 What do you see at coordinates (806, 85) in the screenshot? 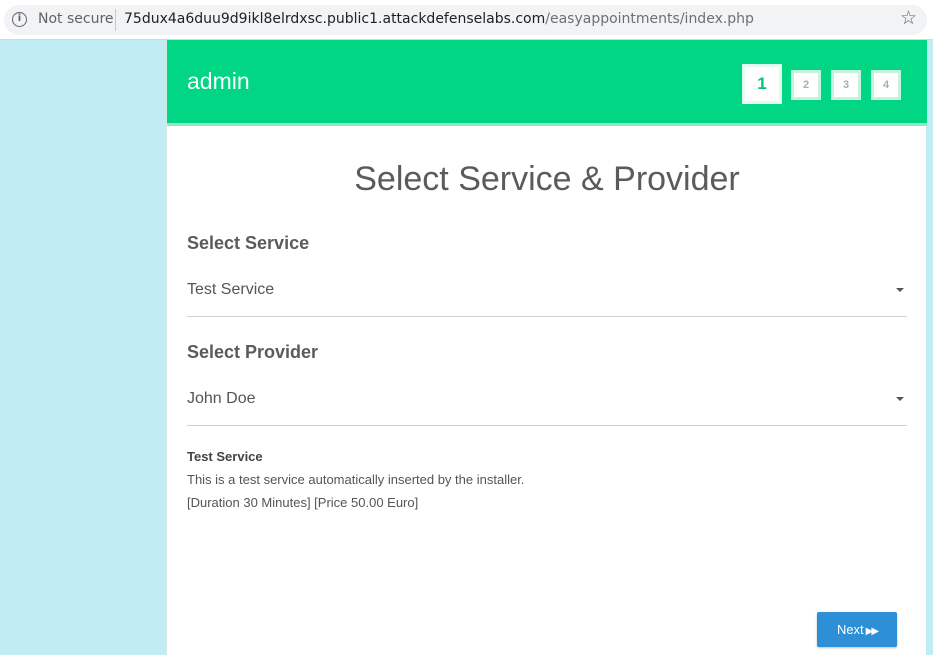
I see `step-2-indicator: 2` at bounding box center [806, 85].